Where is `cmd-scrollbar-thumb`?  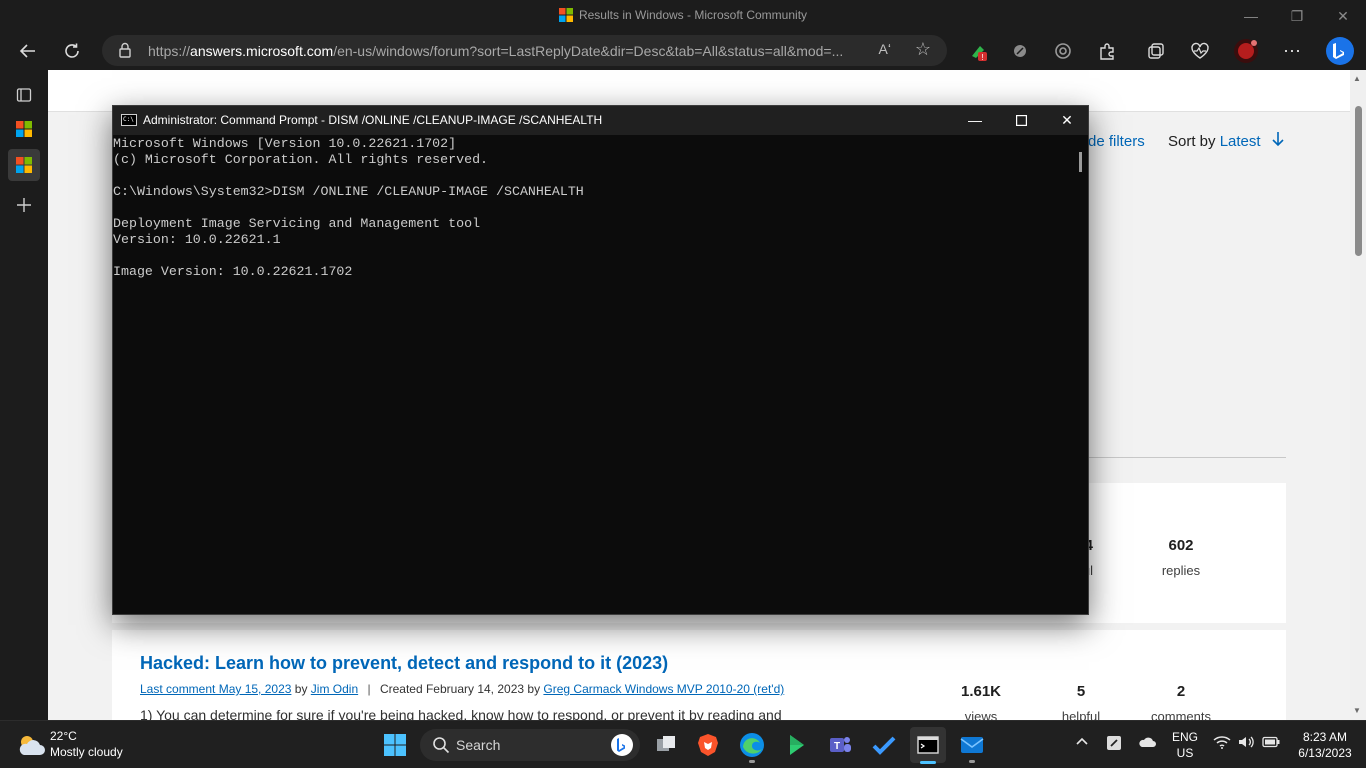
cmd-scrollbar-thumb is located at coordinates (1080, 162).